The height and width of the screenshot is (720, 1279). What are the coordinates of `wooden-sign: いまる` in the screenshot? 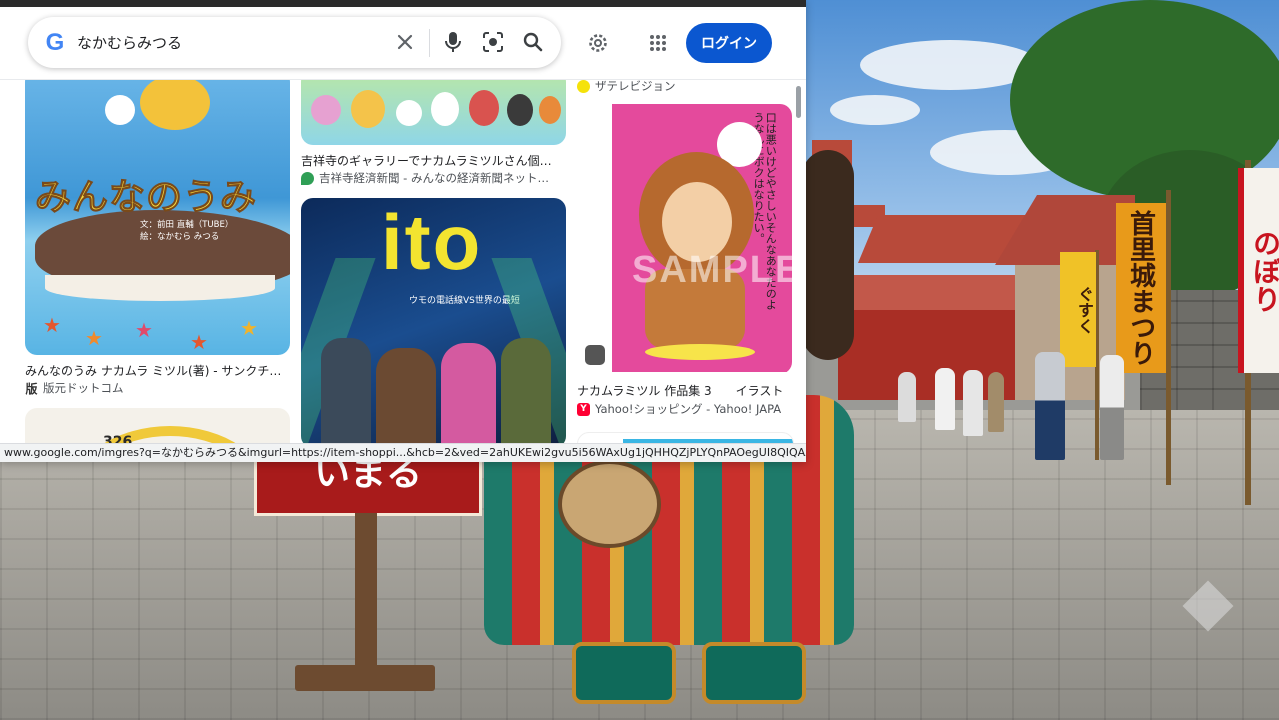 It's located at (368, 485).